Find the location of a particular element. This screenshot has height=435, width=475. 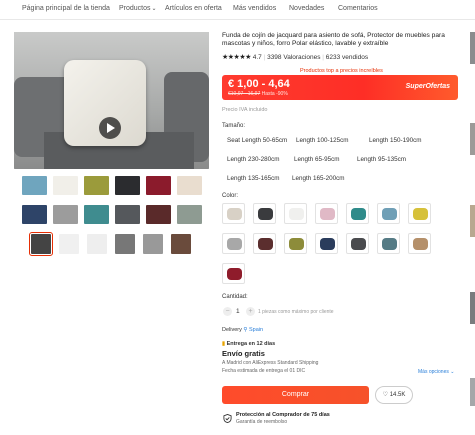

nav-store-home: Página principal de la tienda is located at coordinates (66, 8).